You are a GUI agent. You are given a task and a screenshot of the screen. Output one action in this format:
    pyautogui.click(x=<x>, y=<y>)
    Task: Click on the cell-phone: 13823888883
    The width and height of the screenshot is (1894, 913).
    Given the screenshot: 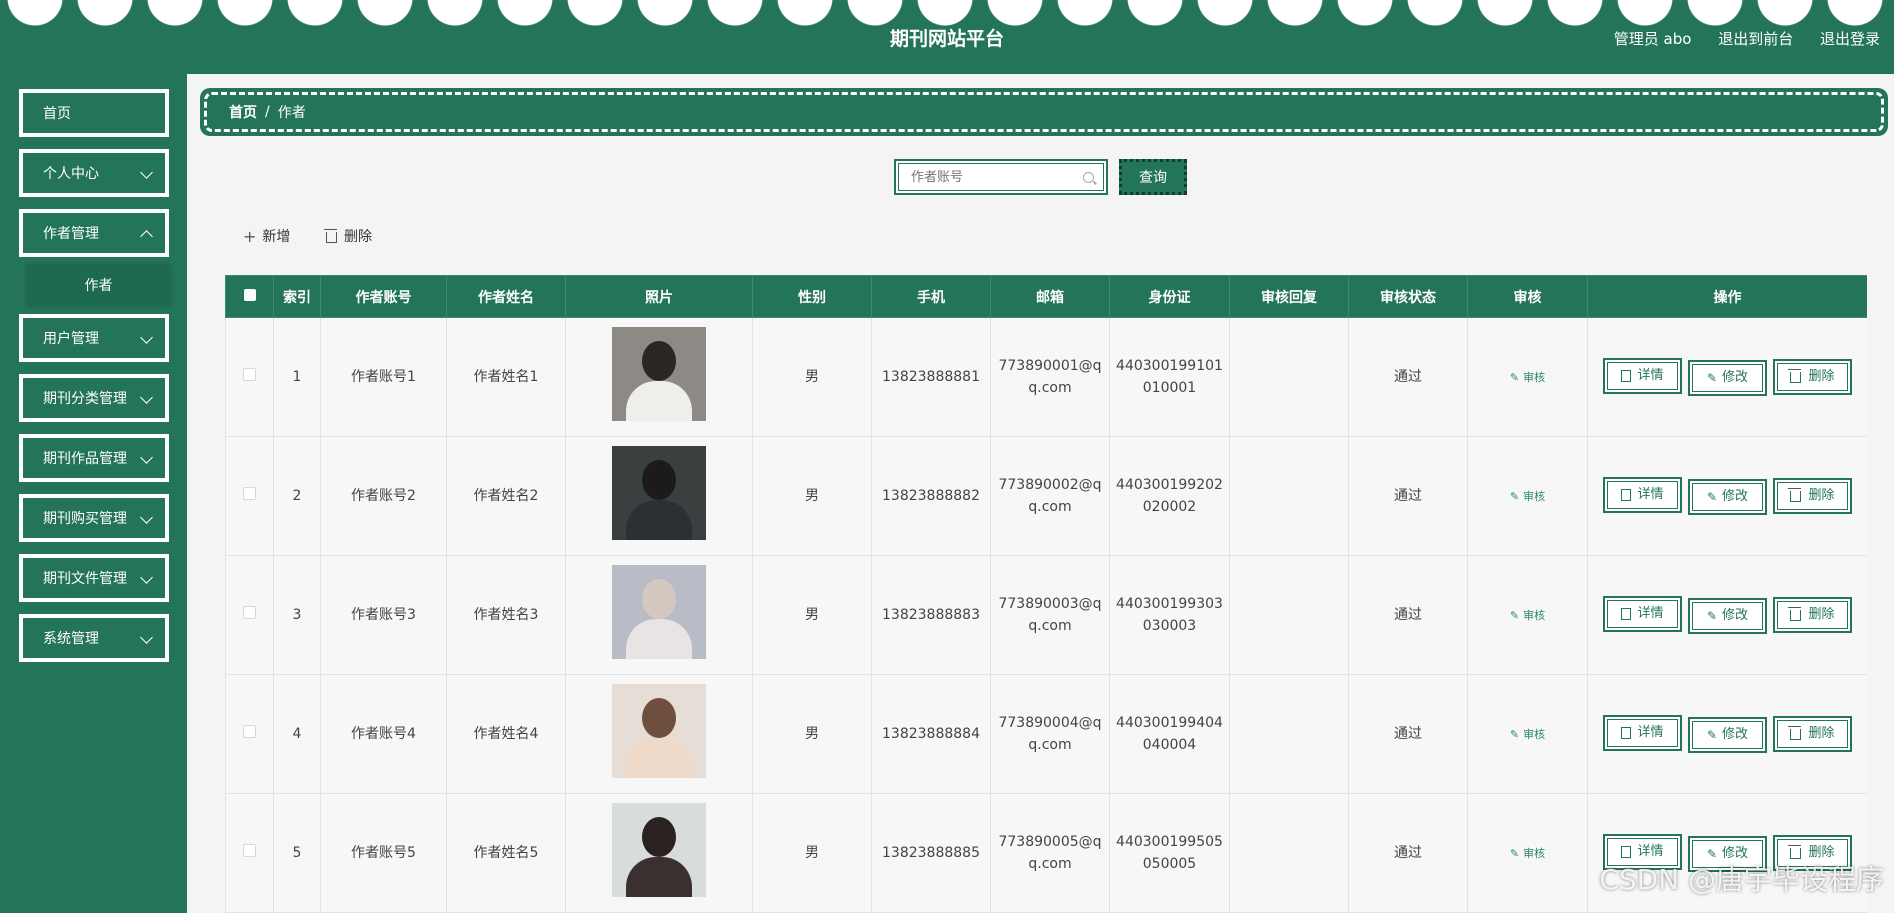 What is the action you would take?
    pyautogui.click(x=931, y=615)
    